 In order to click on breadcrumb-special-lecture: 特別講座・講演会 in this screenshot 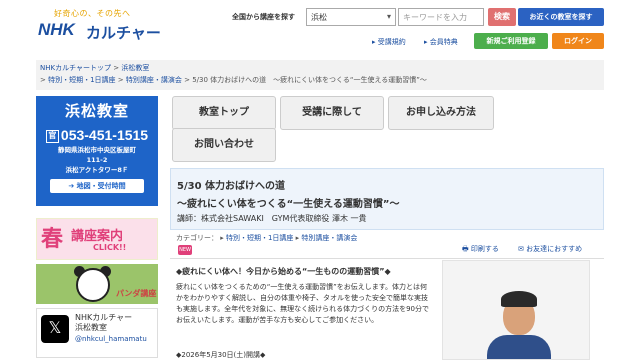, I will do `click(154, 80)`.